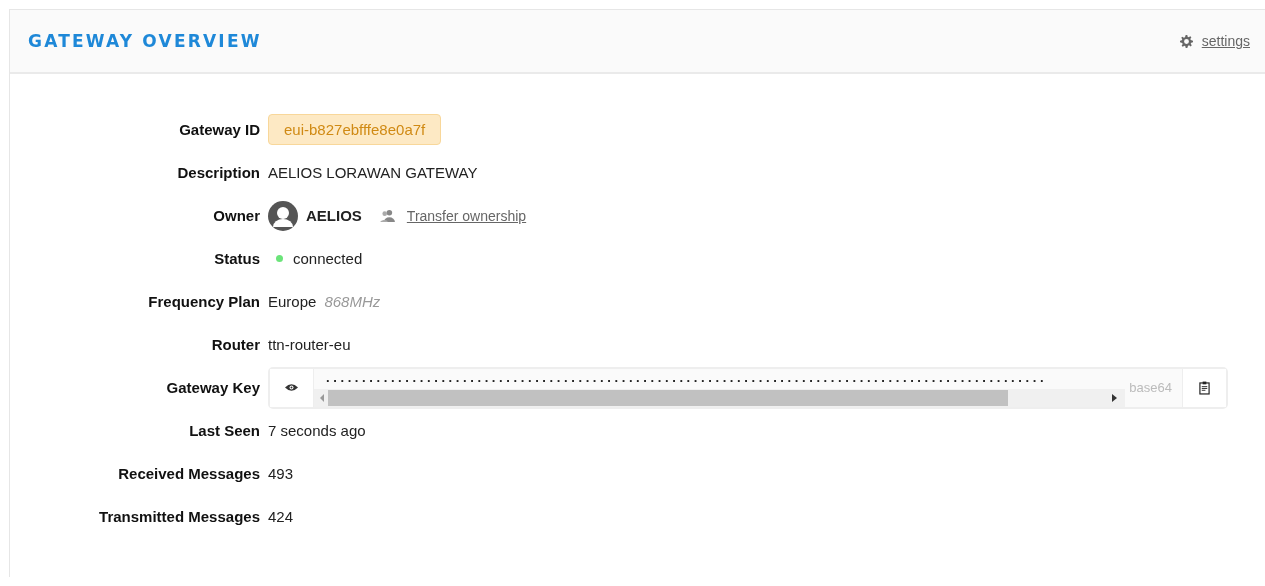 The height and width of the screenshot is (586, 1265). I want to click on field-label: Transmitted Messages, so click(179, 516).